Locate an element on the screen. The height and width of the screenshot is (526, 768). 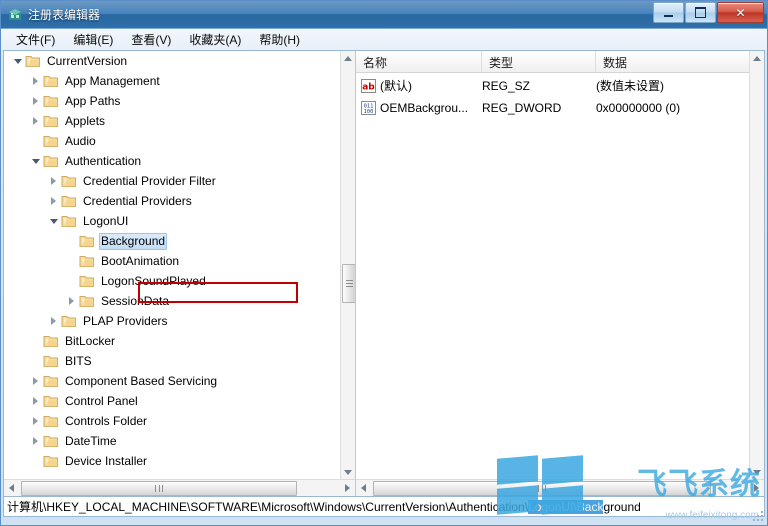
tree-item-logonsoundplayed: LogonSoundPlayed is located at coordinates (172, 281).